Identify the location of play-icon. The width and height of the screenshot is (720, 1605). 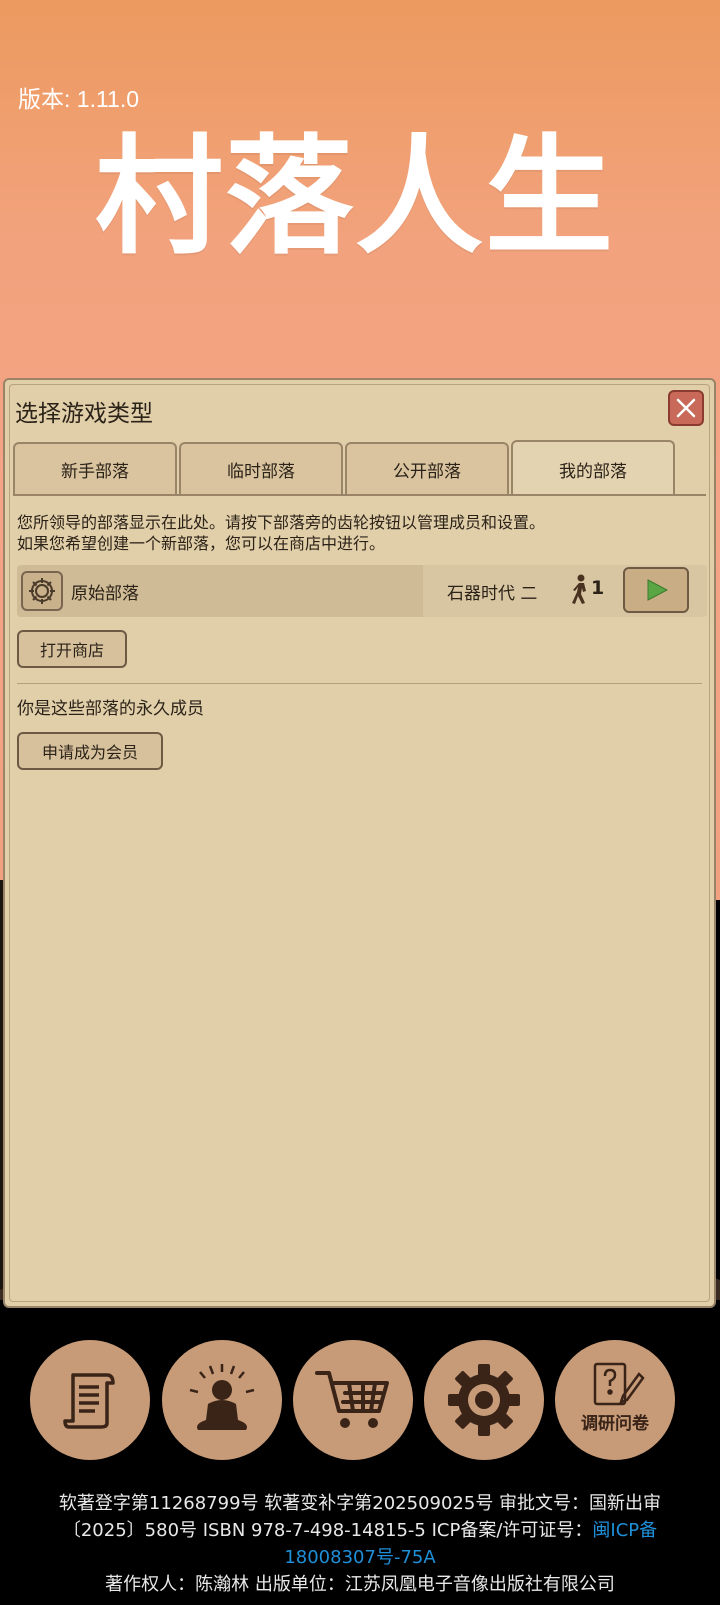
(658, 590).